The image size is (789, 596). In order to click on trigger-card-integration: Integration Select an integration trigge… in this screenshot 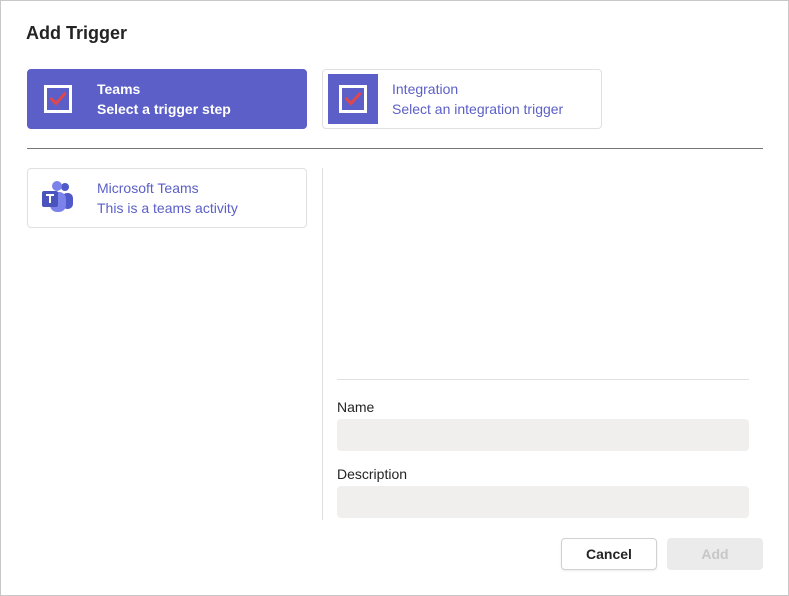, I will do `click(462, 99)`.